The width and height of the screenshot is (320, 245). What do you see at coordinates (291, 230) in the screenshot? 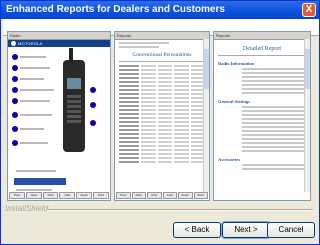
I see `cancel-button: Cancel` at bounding box center [291, 230].